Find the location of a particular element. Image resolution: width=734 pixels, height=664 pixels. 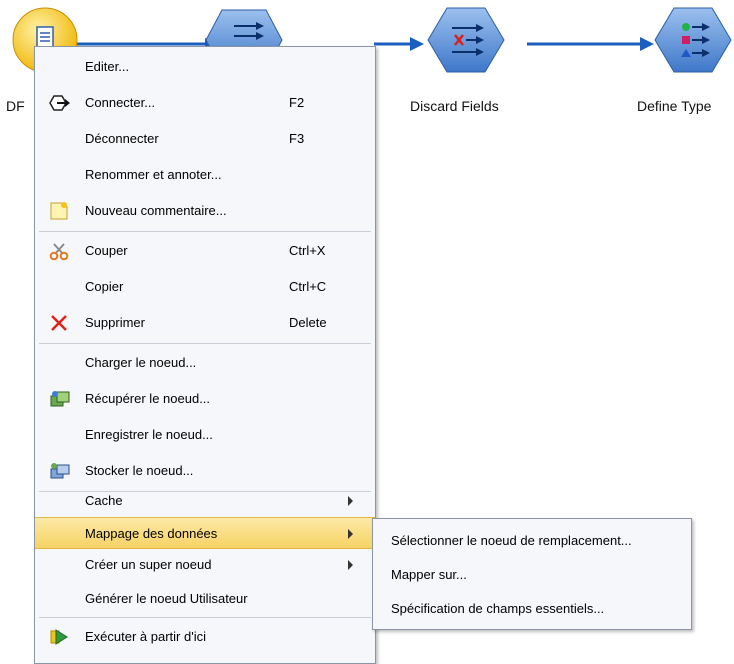

menu-item-shortcut: Ctrl+C is located at coordinates (308, 286).